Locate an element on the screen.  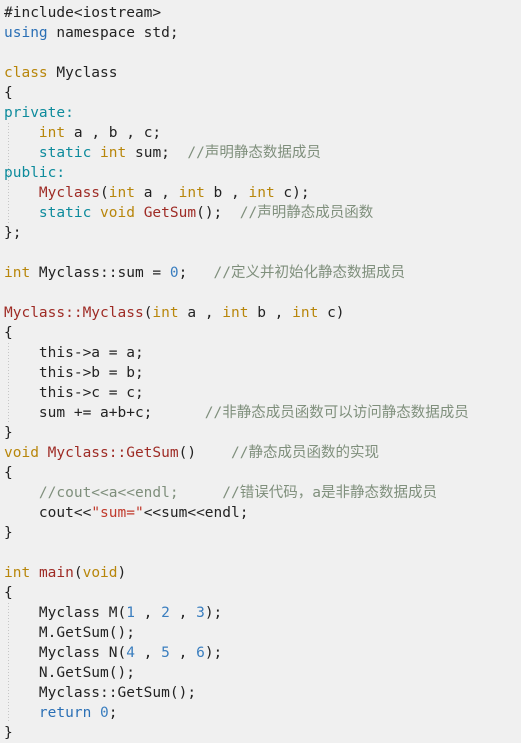
token-fn: Myclass::GetSum is located at coordinates (113, 453).